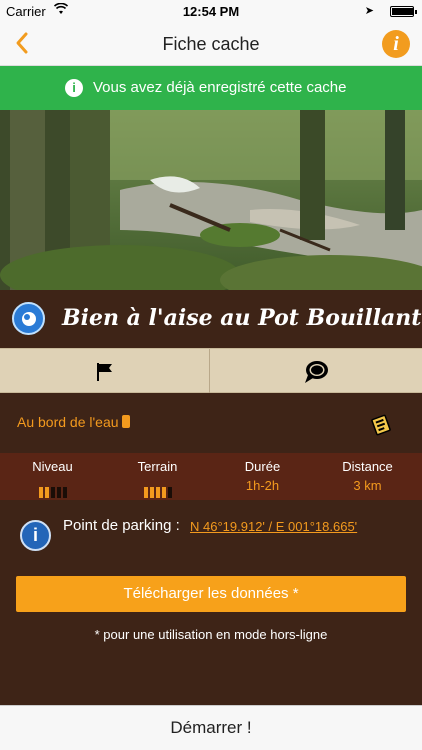 Image resolution: width=422 pixels, height=750 pixels. I want to click on terrain-label: Terrain, so click(157, 466).